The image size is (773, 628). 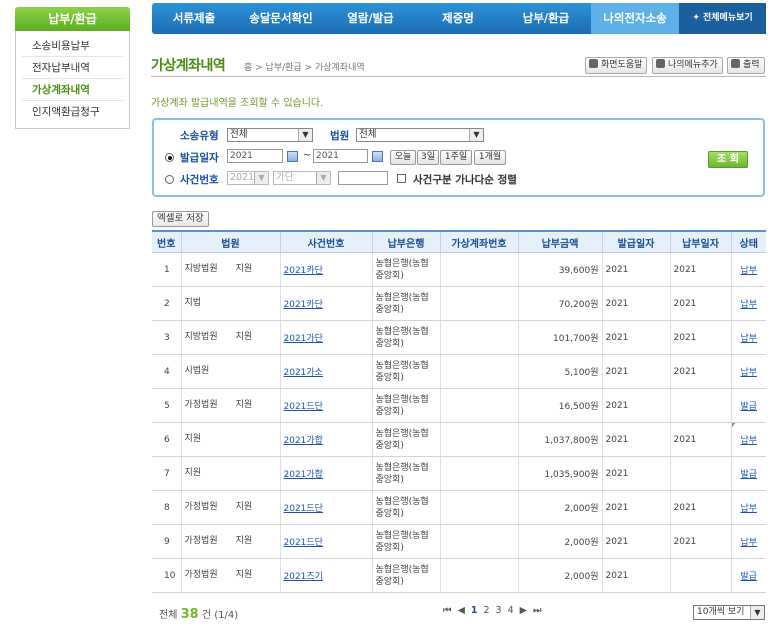 What do you see at coordinates (166, 473) in the screenshot?
I see `row-number: 7` at bounding box center [166, 473].